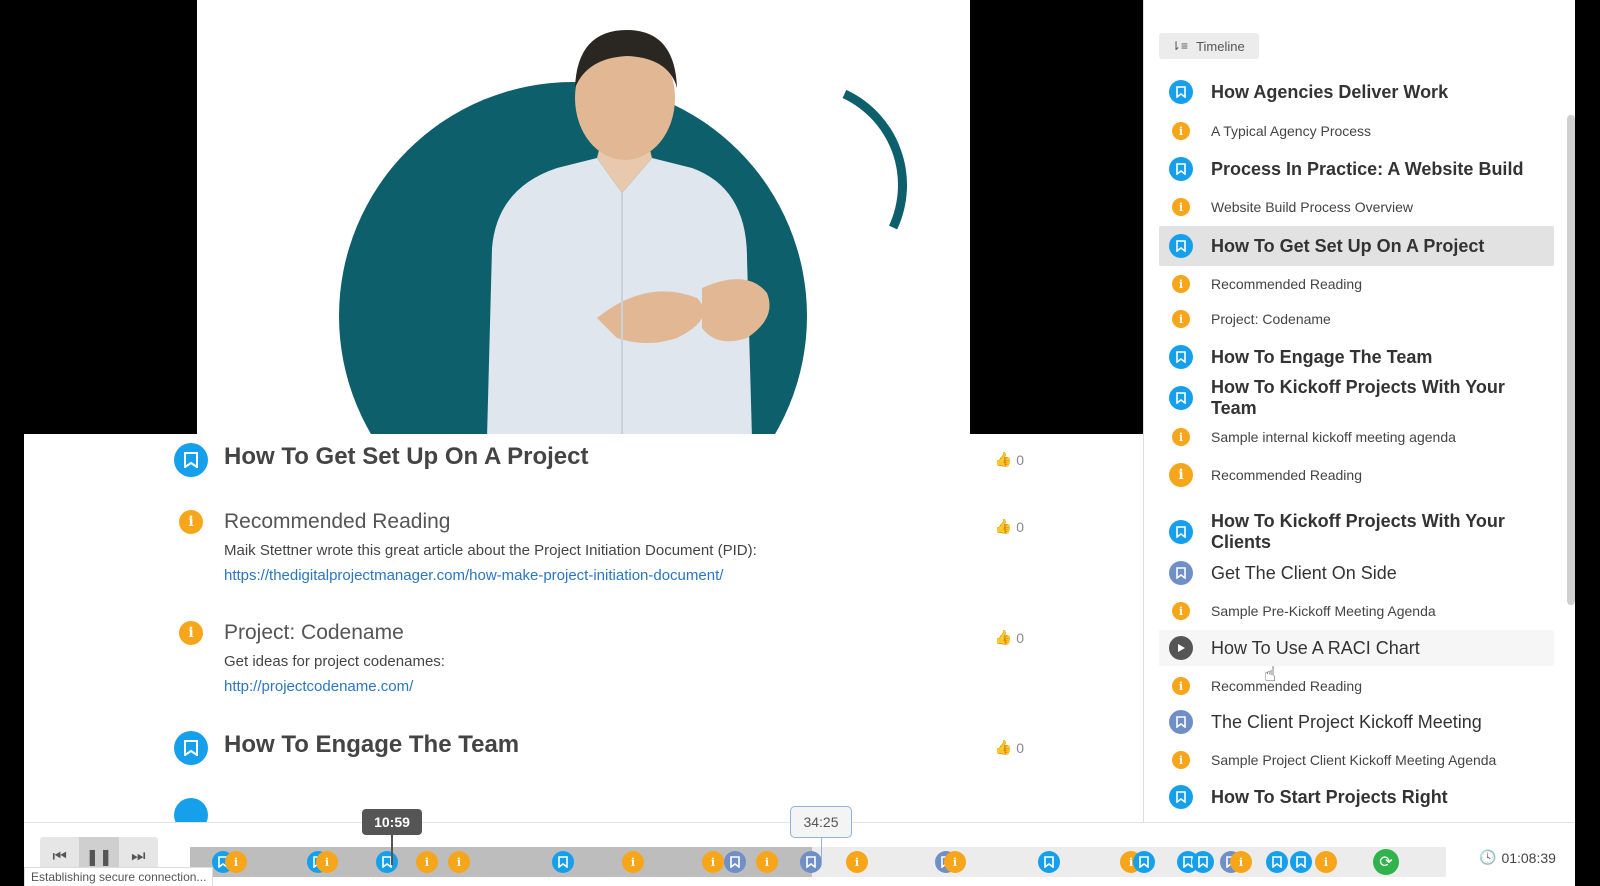 This screenshot has height=886, width=1600. I want to click on timeline-item: How To Kickoff Projects With Your Team, so click(1356, 397).